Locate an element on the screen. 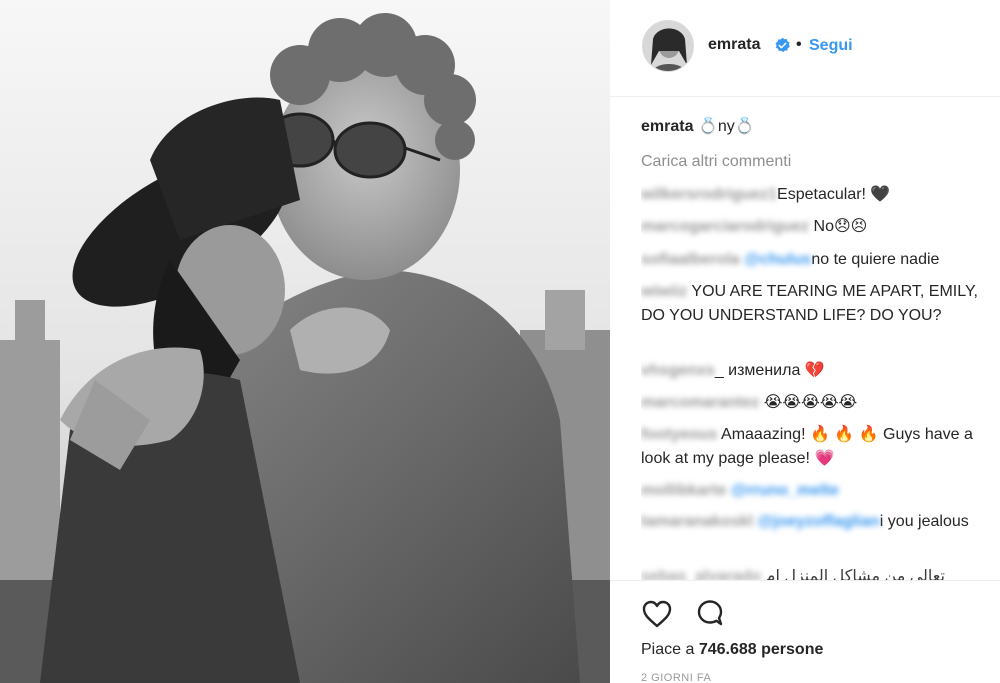 The image size is (1000, 683). likes-count: Piace a 746.688 persone is located at coordinates (732, 650).